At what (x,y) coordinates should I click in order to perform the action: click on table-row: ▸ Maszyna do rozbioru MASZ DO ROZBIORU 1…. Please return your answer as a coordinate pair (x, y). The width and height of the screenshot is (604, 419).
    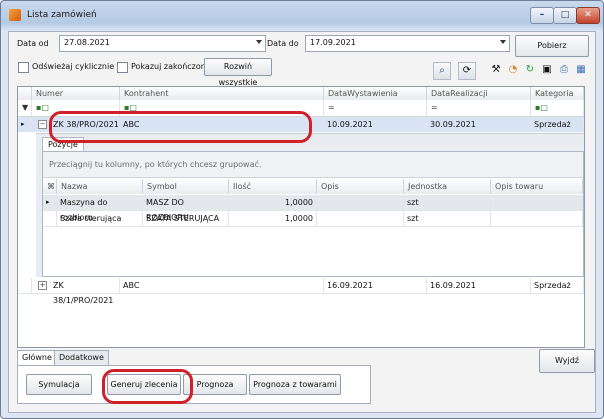
    Looking at the image, I should click on (313, 208).